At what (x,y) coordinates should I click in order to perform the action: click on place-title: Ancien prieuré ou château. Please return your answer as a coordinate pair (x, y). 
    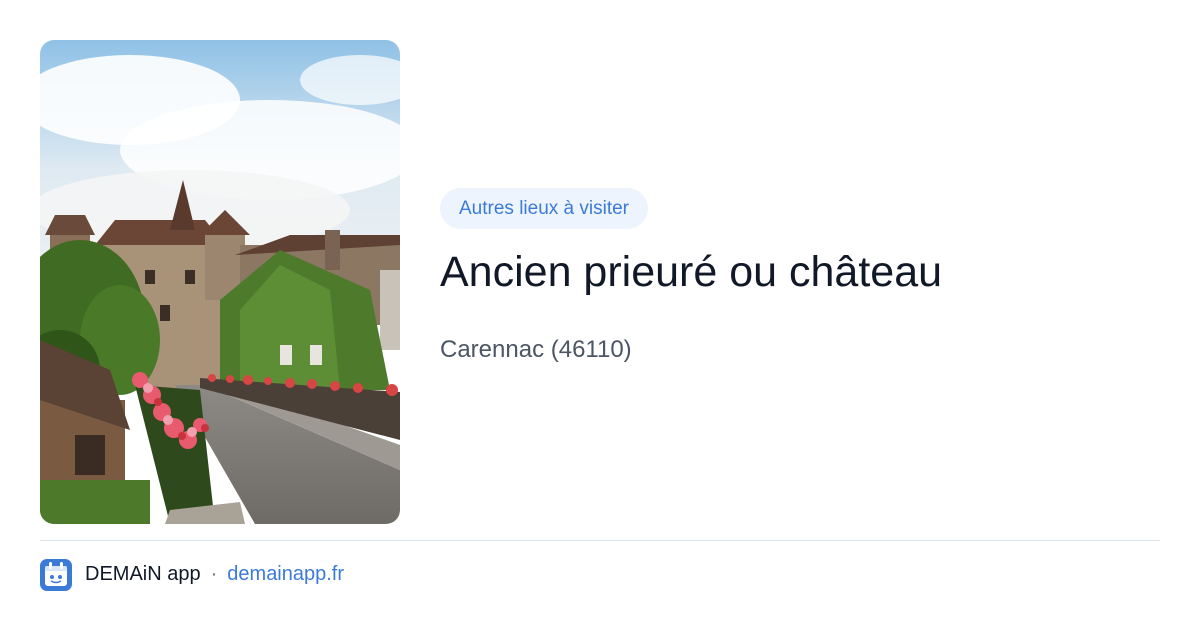
    Looking at the image, I should click on (691, 272).